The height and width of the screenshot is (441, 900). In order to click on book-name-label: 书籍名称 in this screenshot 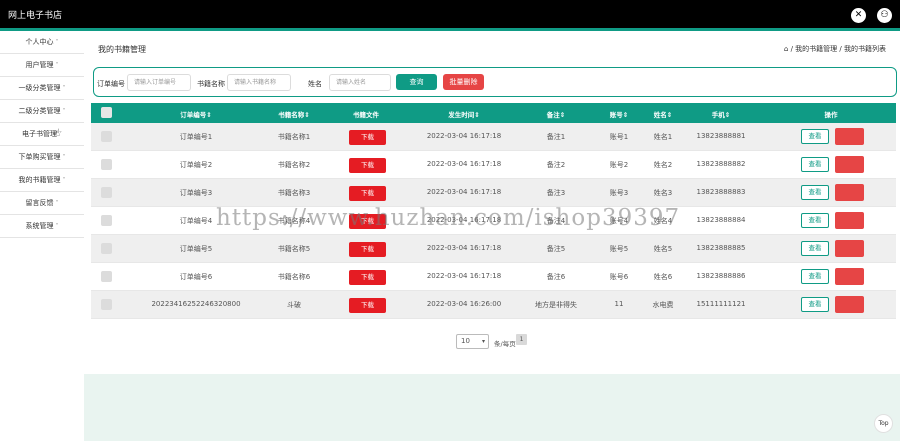, I will do `click(211, 84)`.